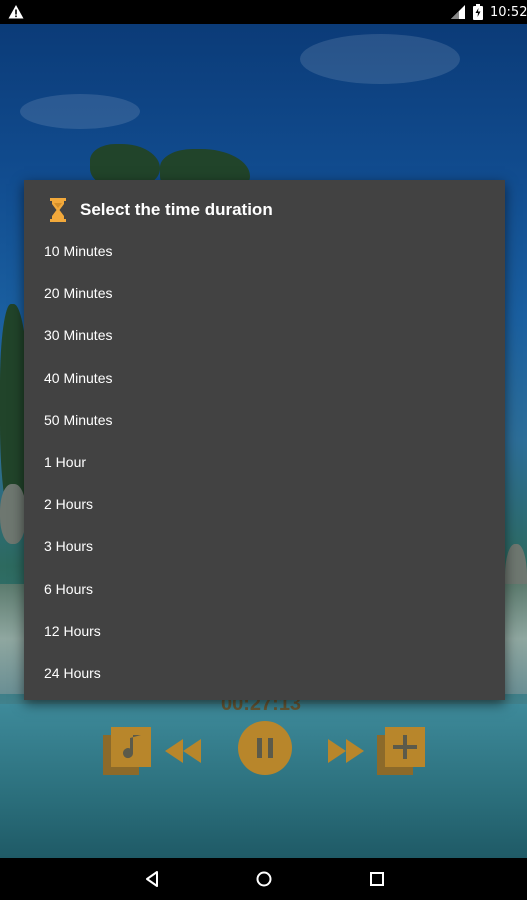 Image resolution: width=527 pixels, height=900 pixels. Describe the element at coordinates (264, 546) in the screenshot. I see `option-3-hours: 3 Hours` at that location.